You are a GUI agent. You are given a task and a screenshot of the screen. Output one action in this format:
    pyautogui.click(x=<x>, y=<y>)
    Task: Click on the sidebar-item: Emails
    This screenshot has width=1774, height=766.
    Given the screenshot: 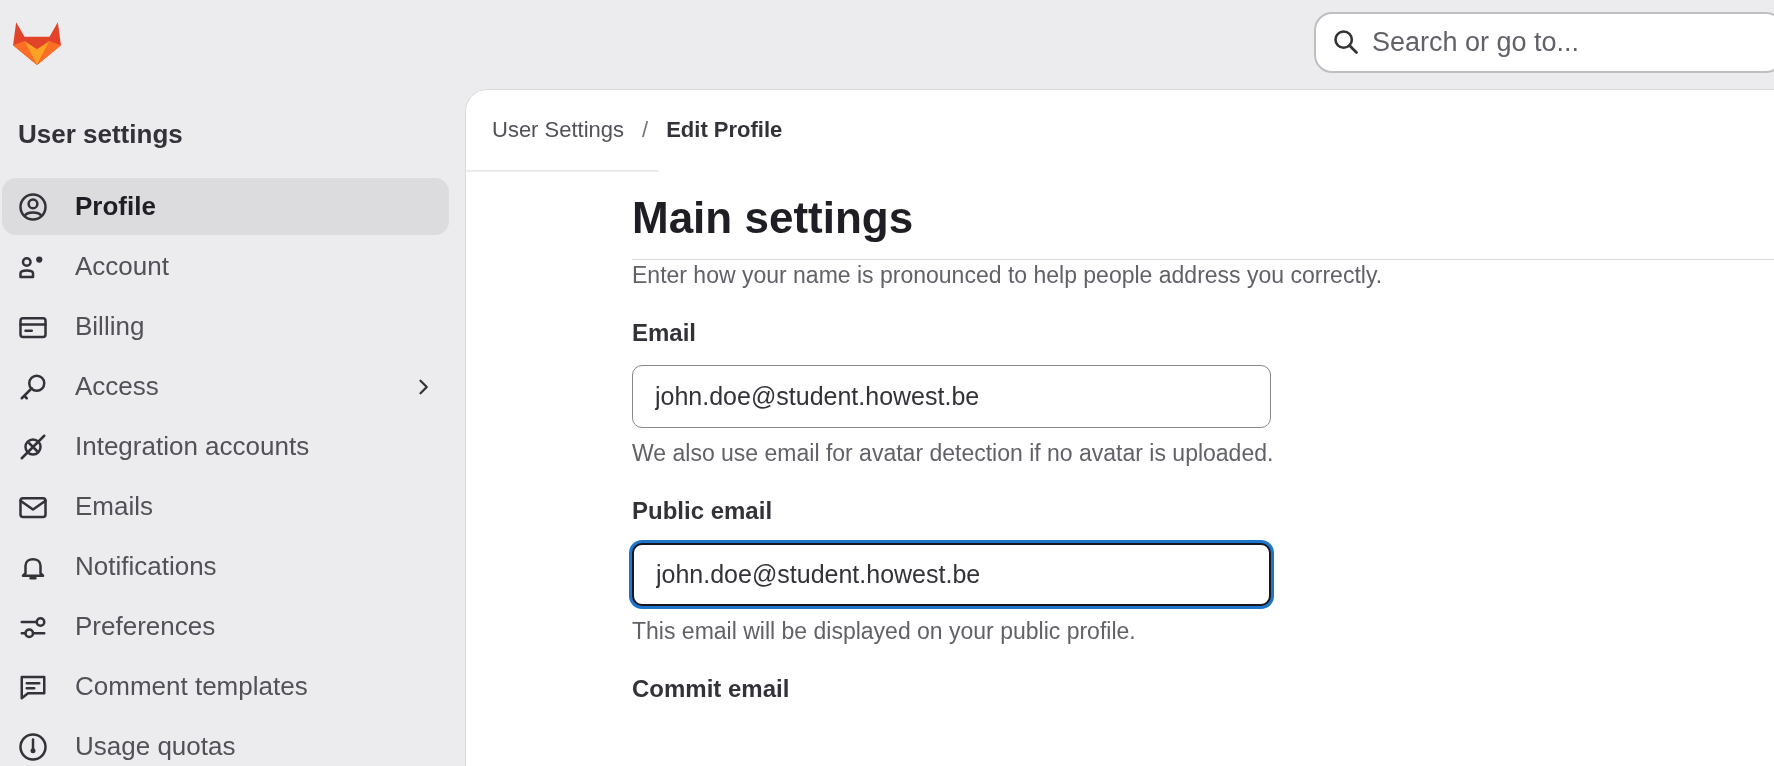 What is the action you would take?
    pyautogui.click(x=225, y=506)
    